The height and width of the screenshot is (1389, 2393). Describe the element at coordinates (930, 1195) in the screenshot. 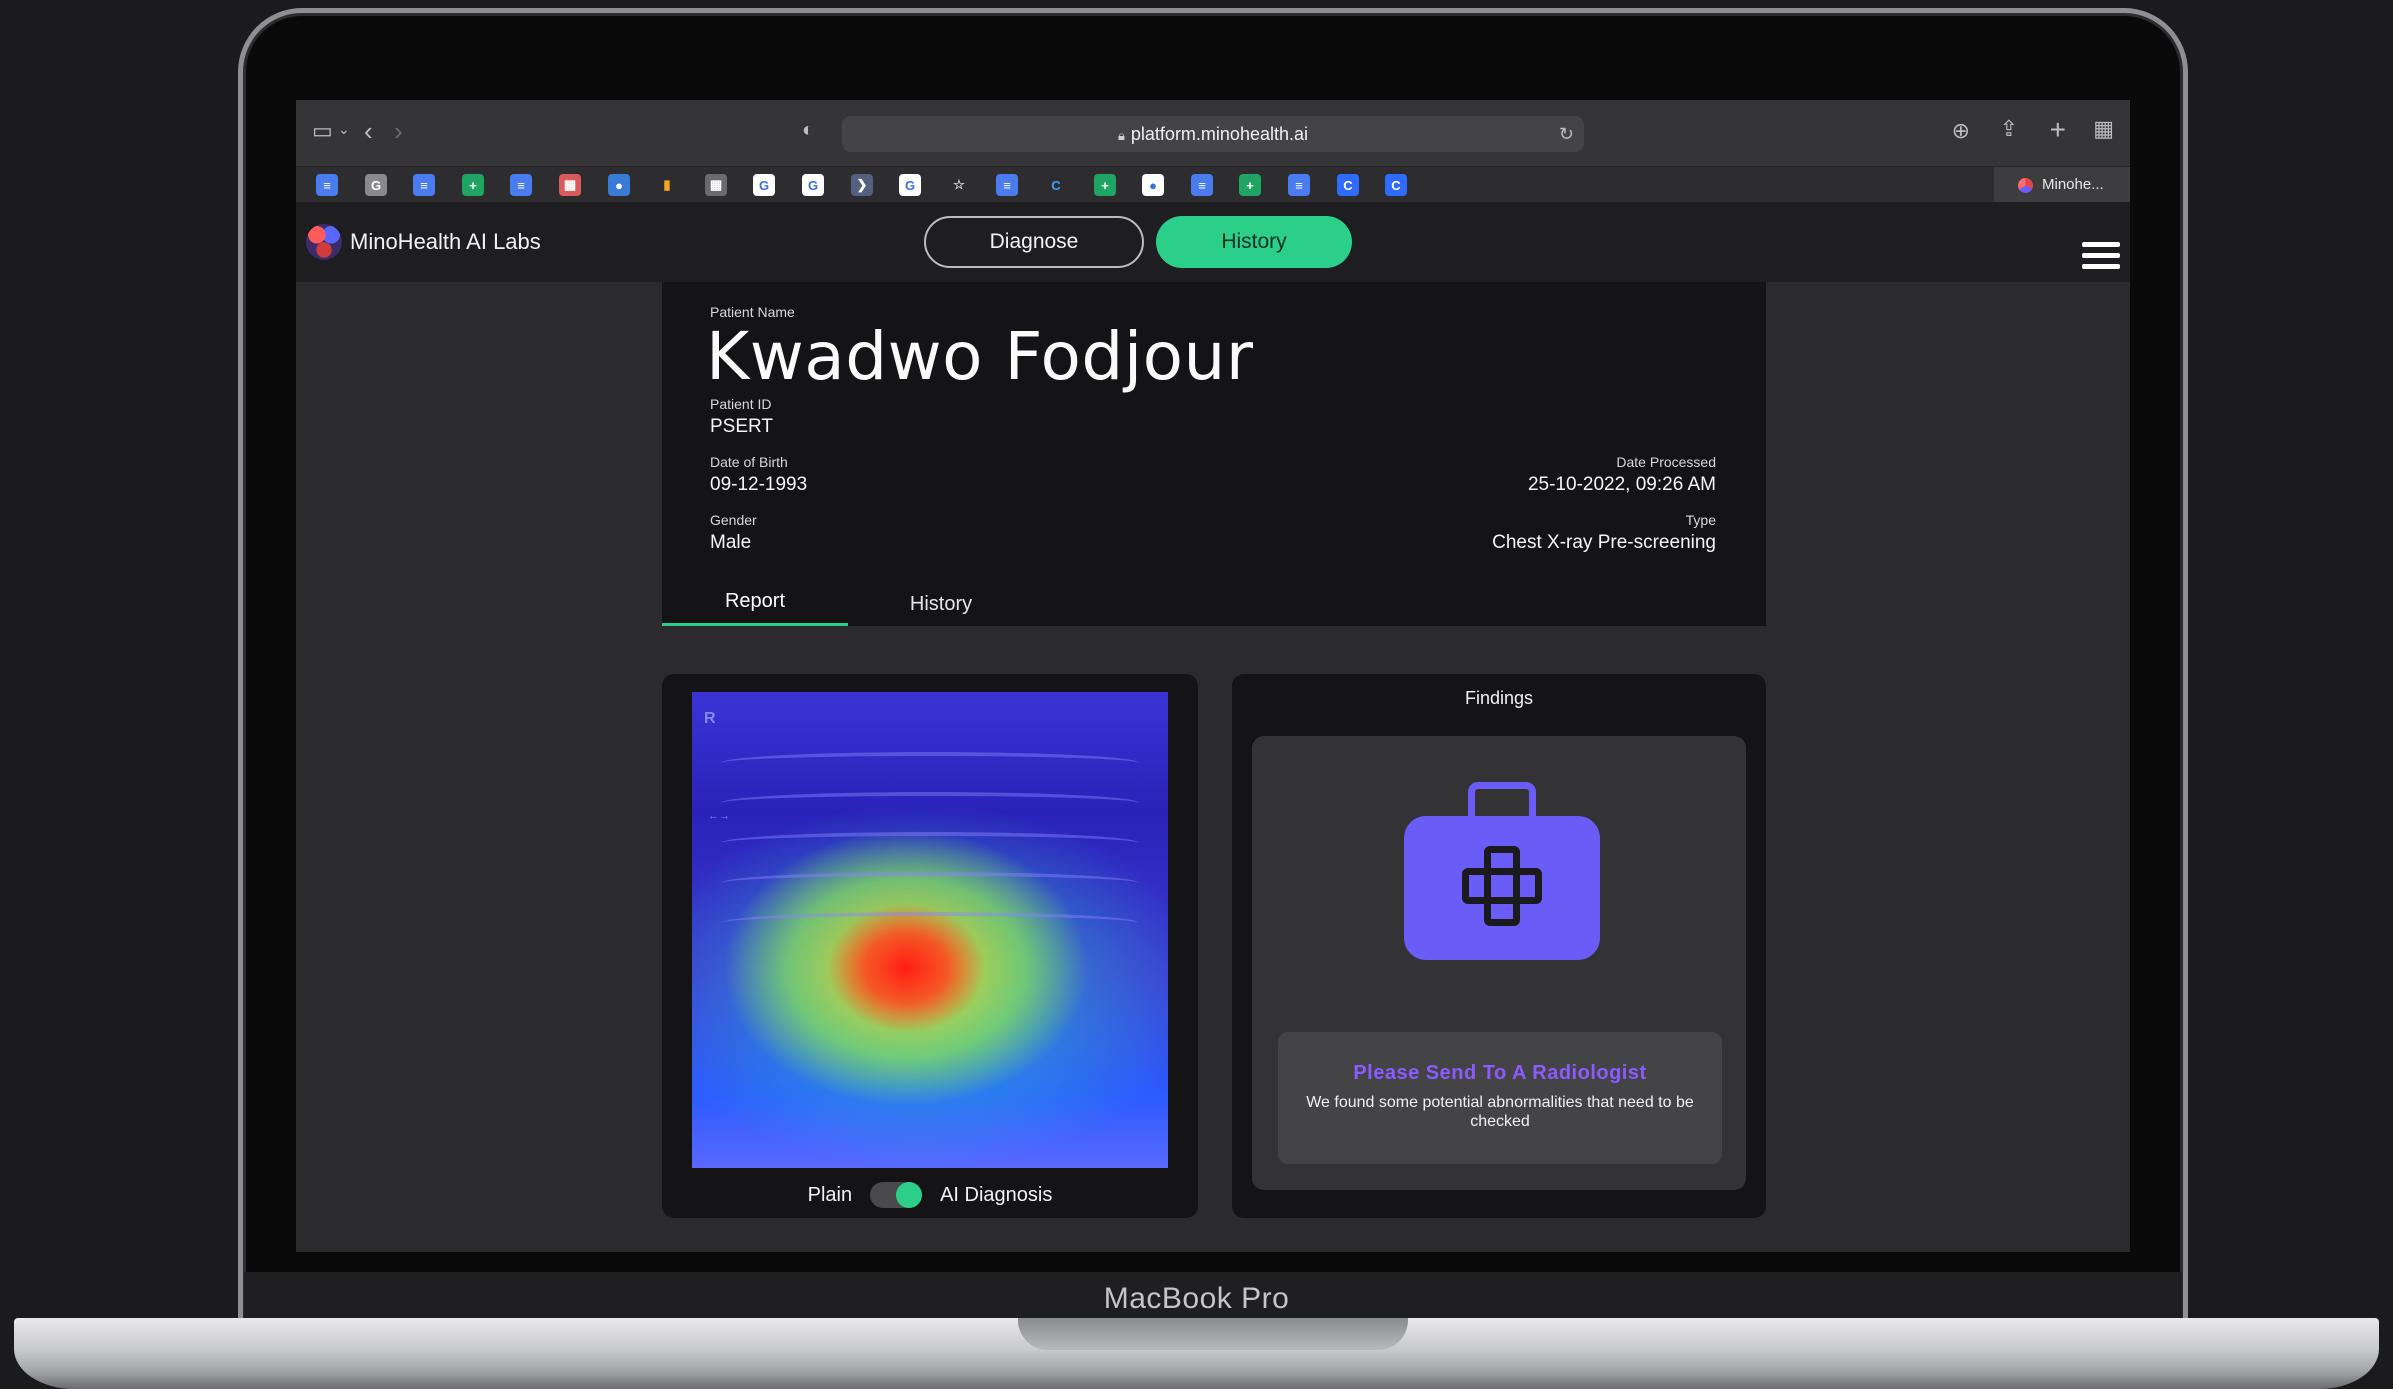

I see `view-toggle-row: Plain AI Diagnosis` at that location.